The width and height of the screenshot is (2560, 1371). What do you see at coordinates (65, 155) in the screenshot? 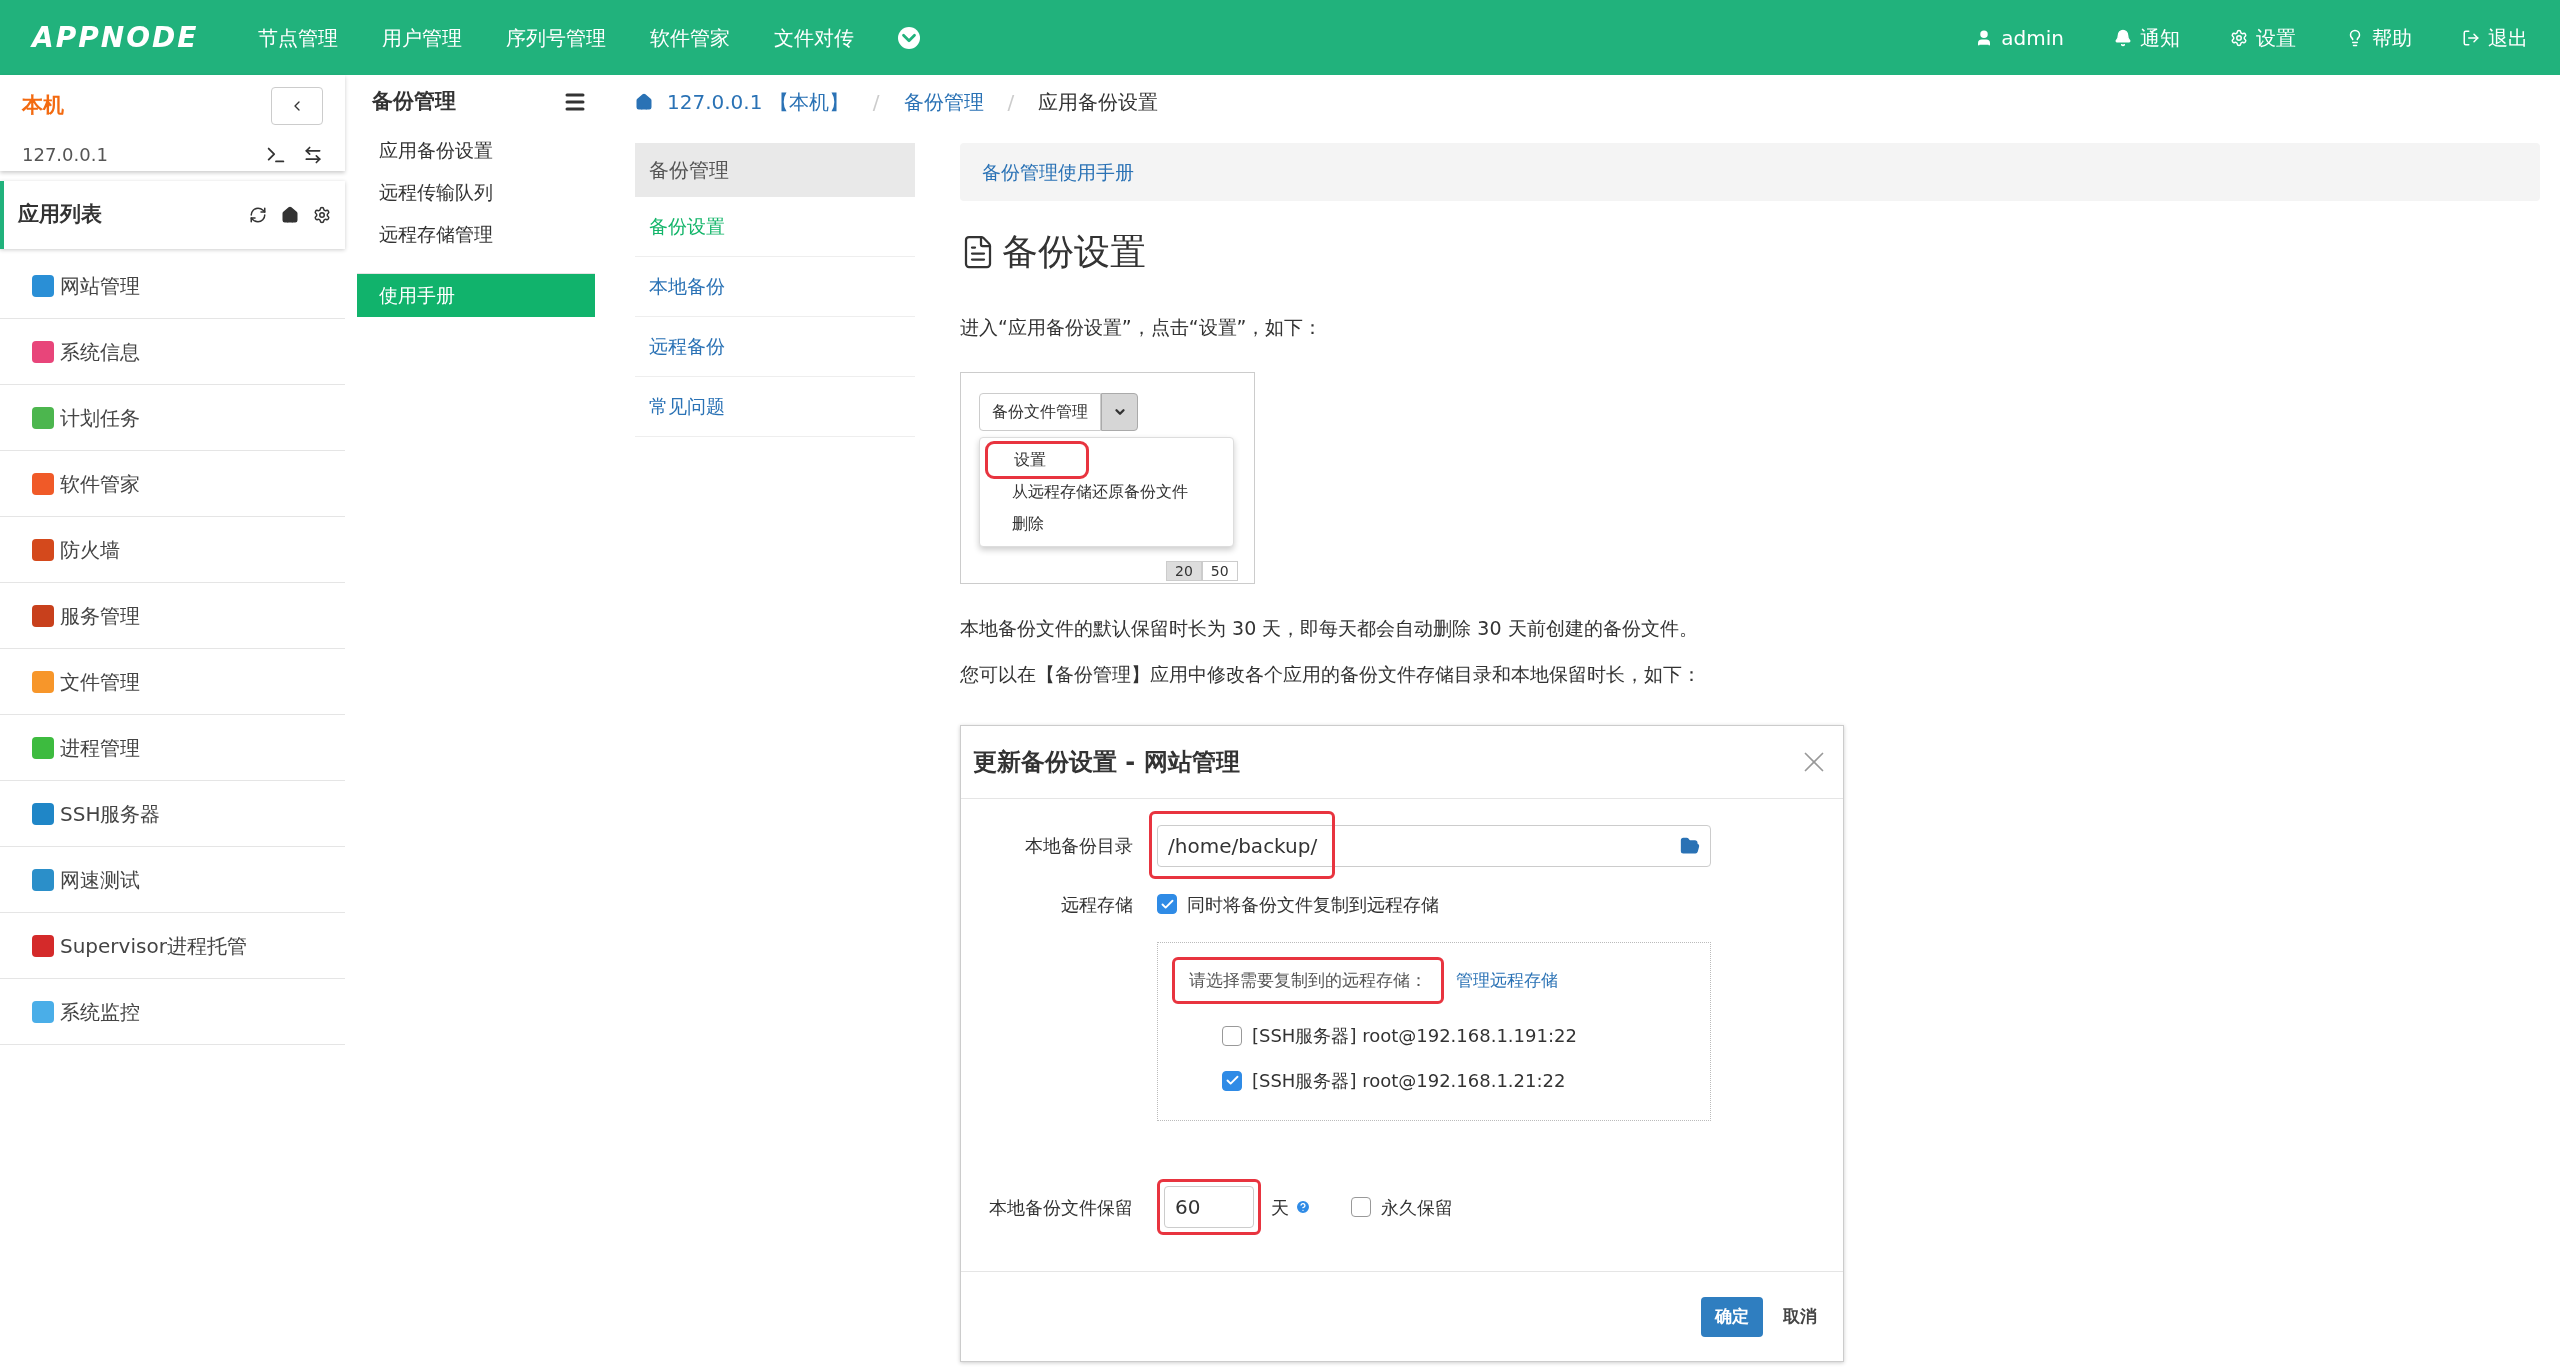
I see `host-ip: 127.0.0.1` at bounding box center [65, 155].